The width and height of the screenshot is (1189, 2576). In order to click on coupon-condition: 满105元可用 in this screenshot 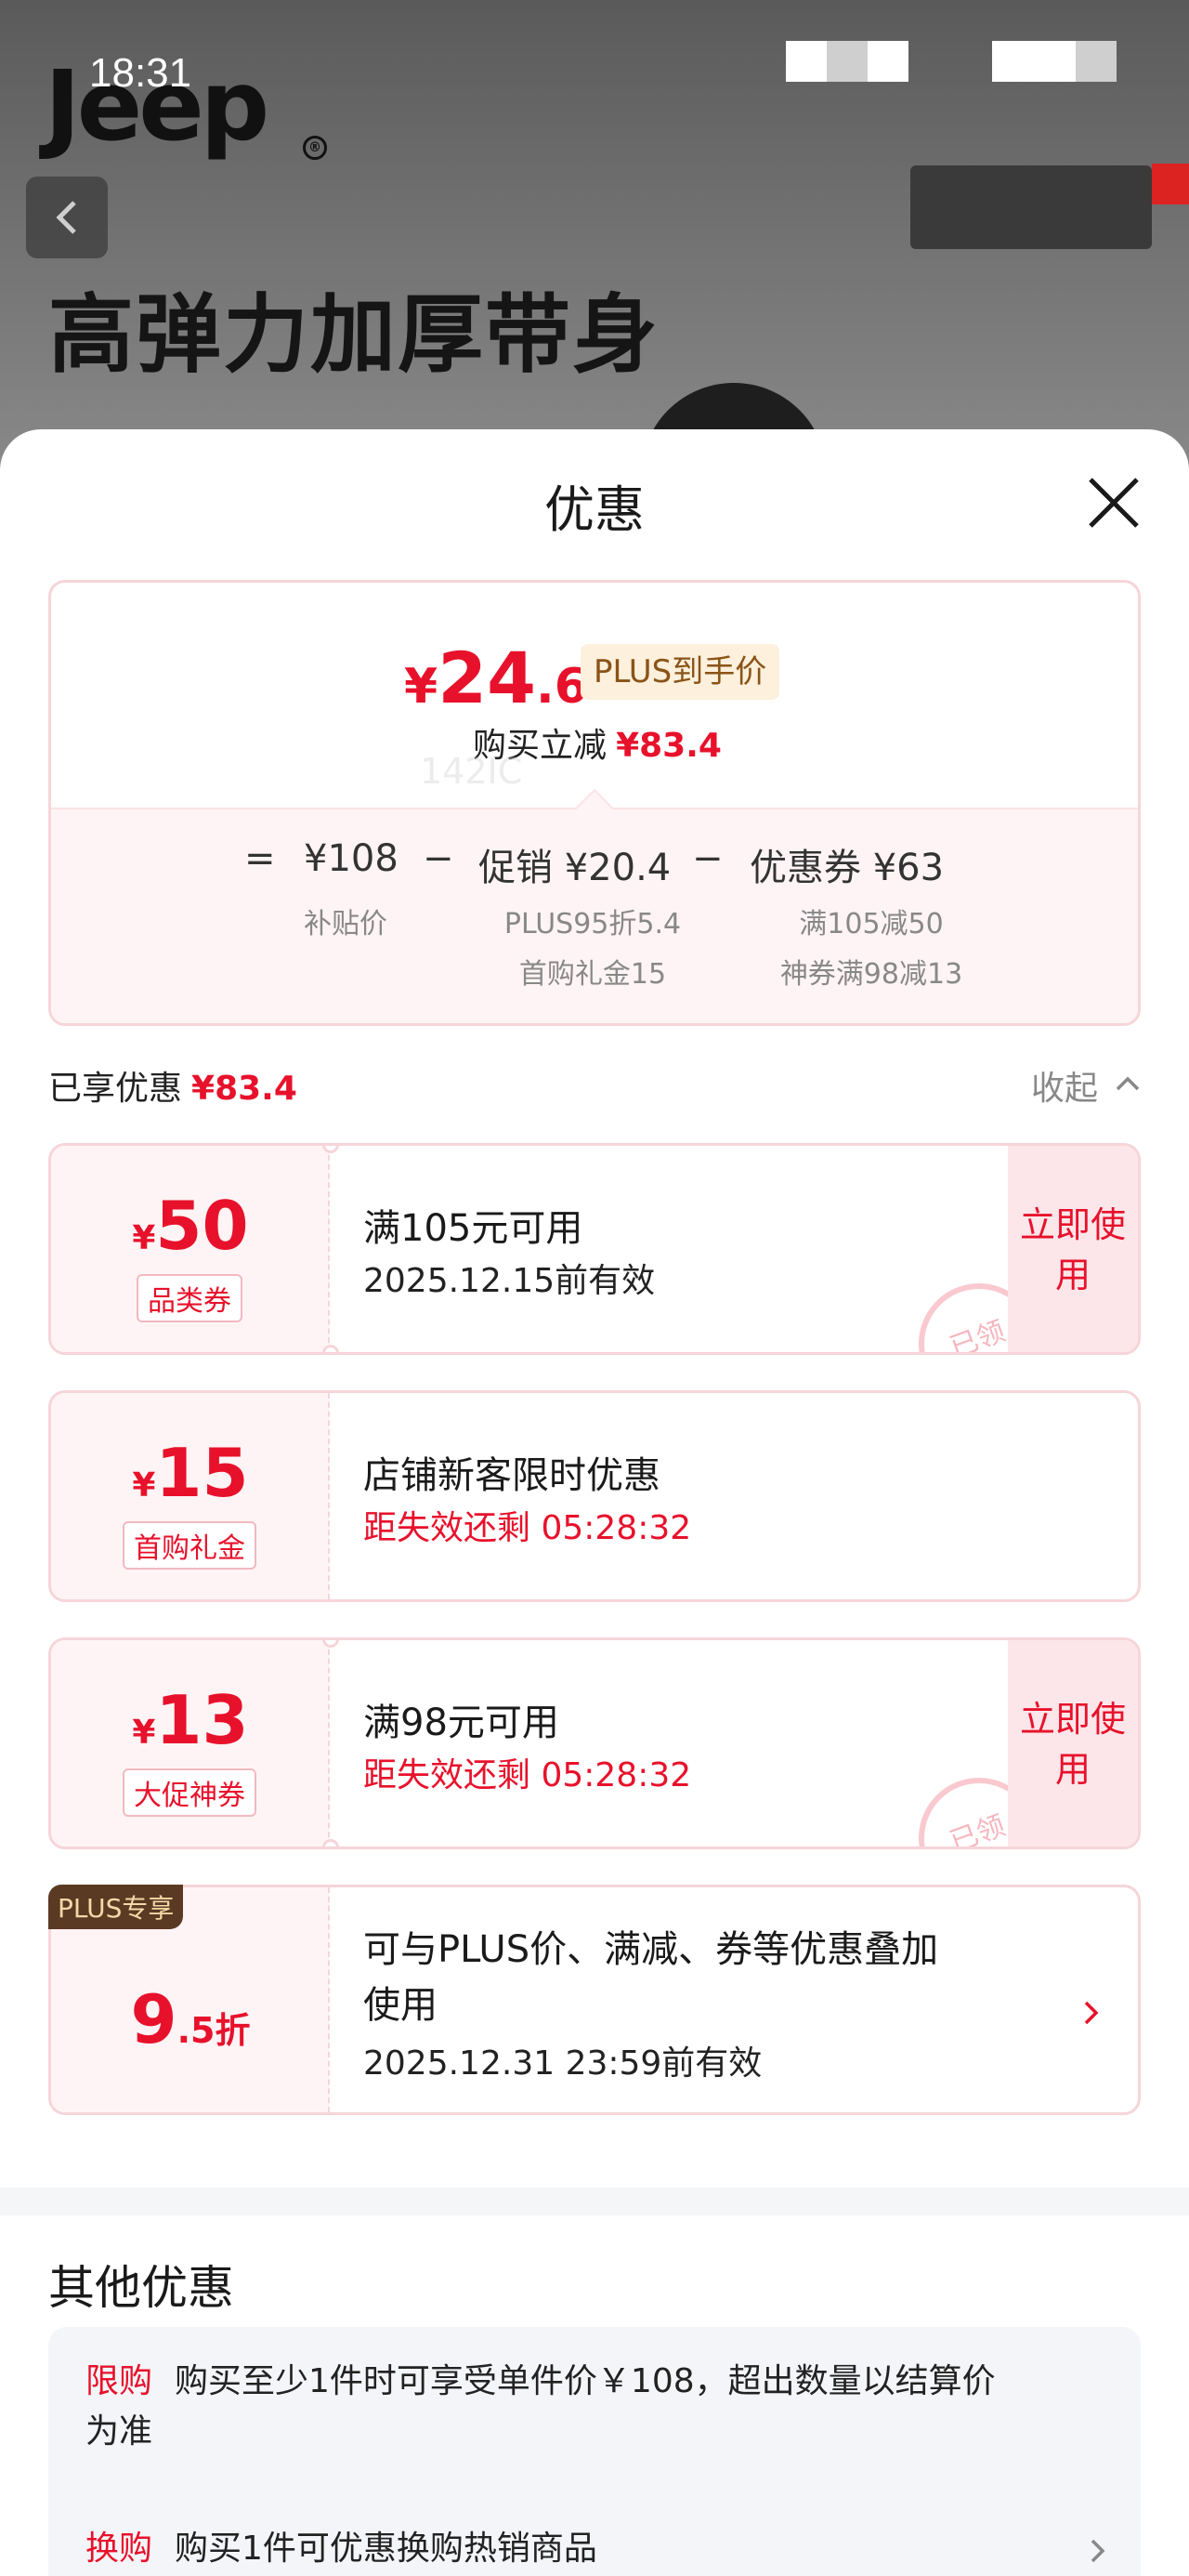, I will do `click(473, 1228)`.